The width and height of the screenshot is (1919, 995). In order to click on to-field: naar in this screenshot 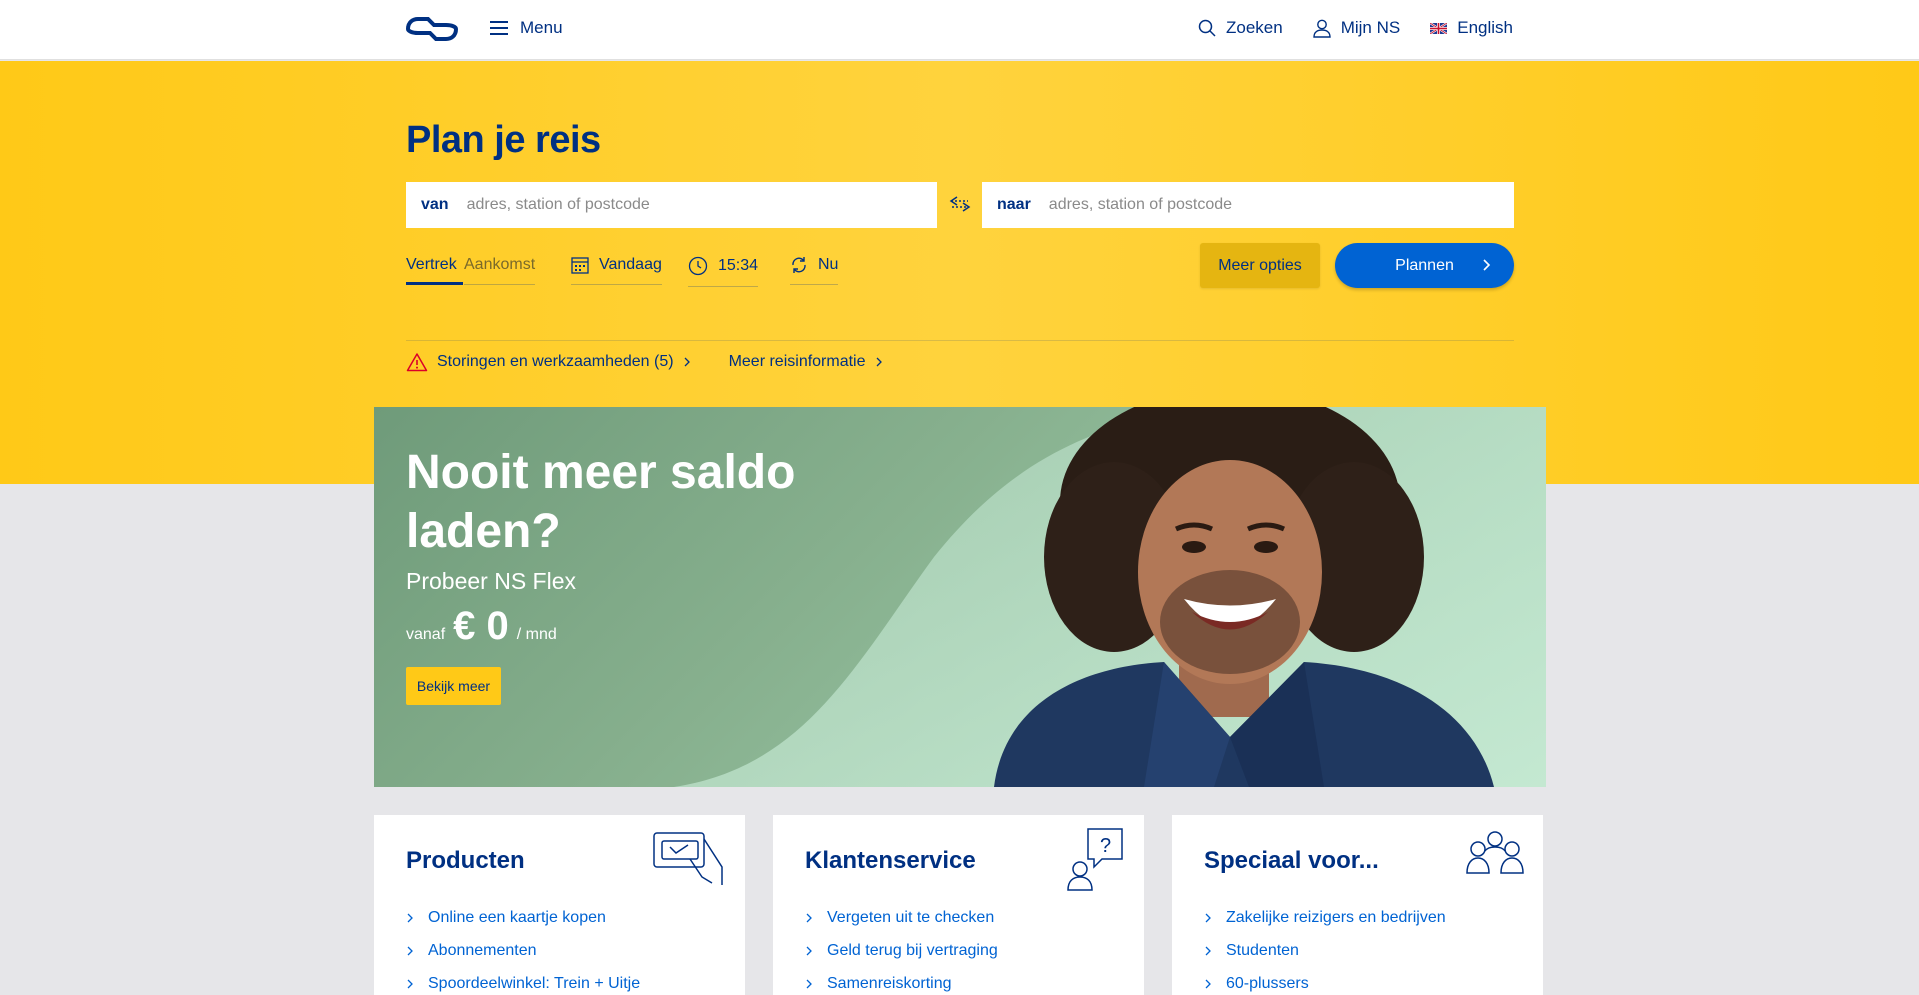, I will do `click(1248, 205)`.